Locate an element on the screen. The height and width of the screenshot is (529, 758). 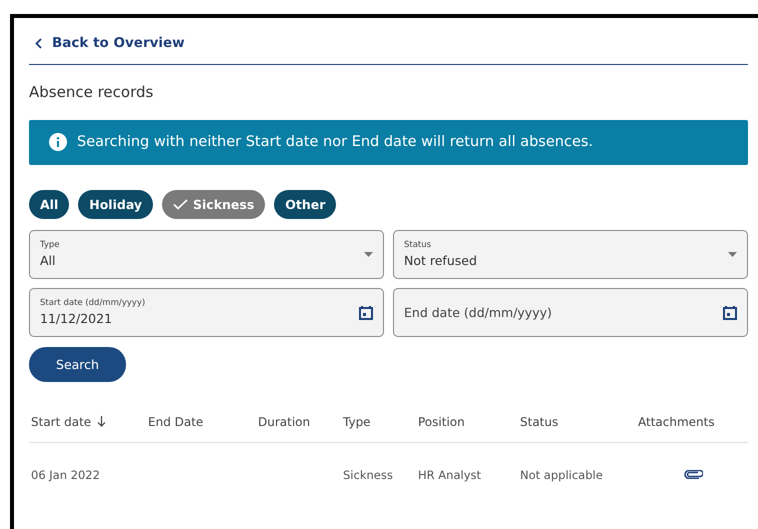
filter-chip: All is located at coordinates (49, 204).